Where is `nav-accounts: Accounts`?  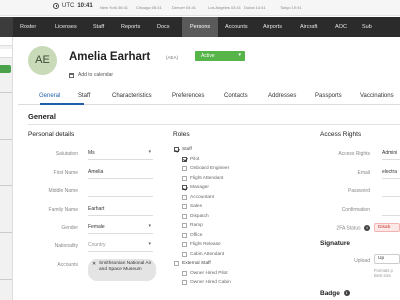 nav-accounts: Accounts is located at coordinates (236, 27).